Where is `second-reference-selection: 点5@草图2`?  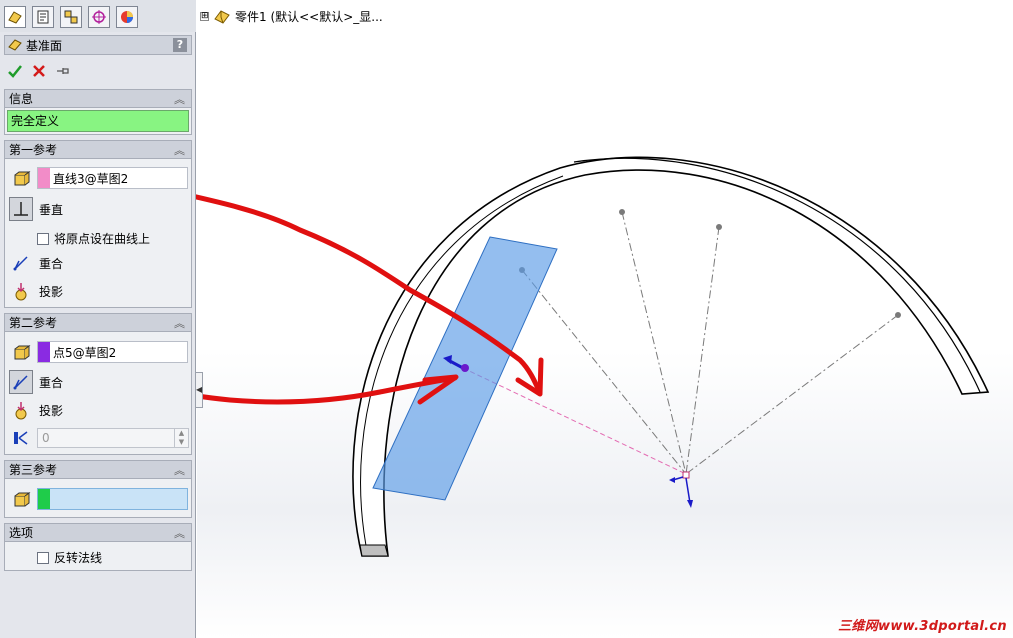
second-reference-selection: 点5@草图2 is located at coordinates (112, 352).